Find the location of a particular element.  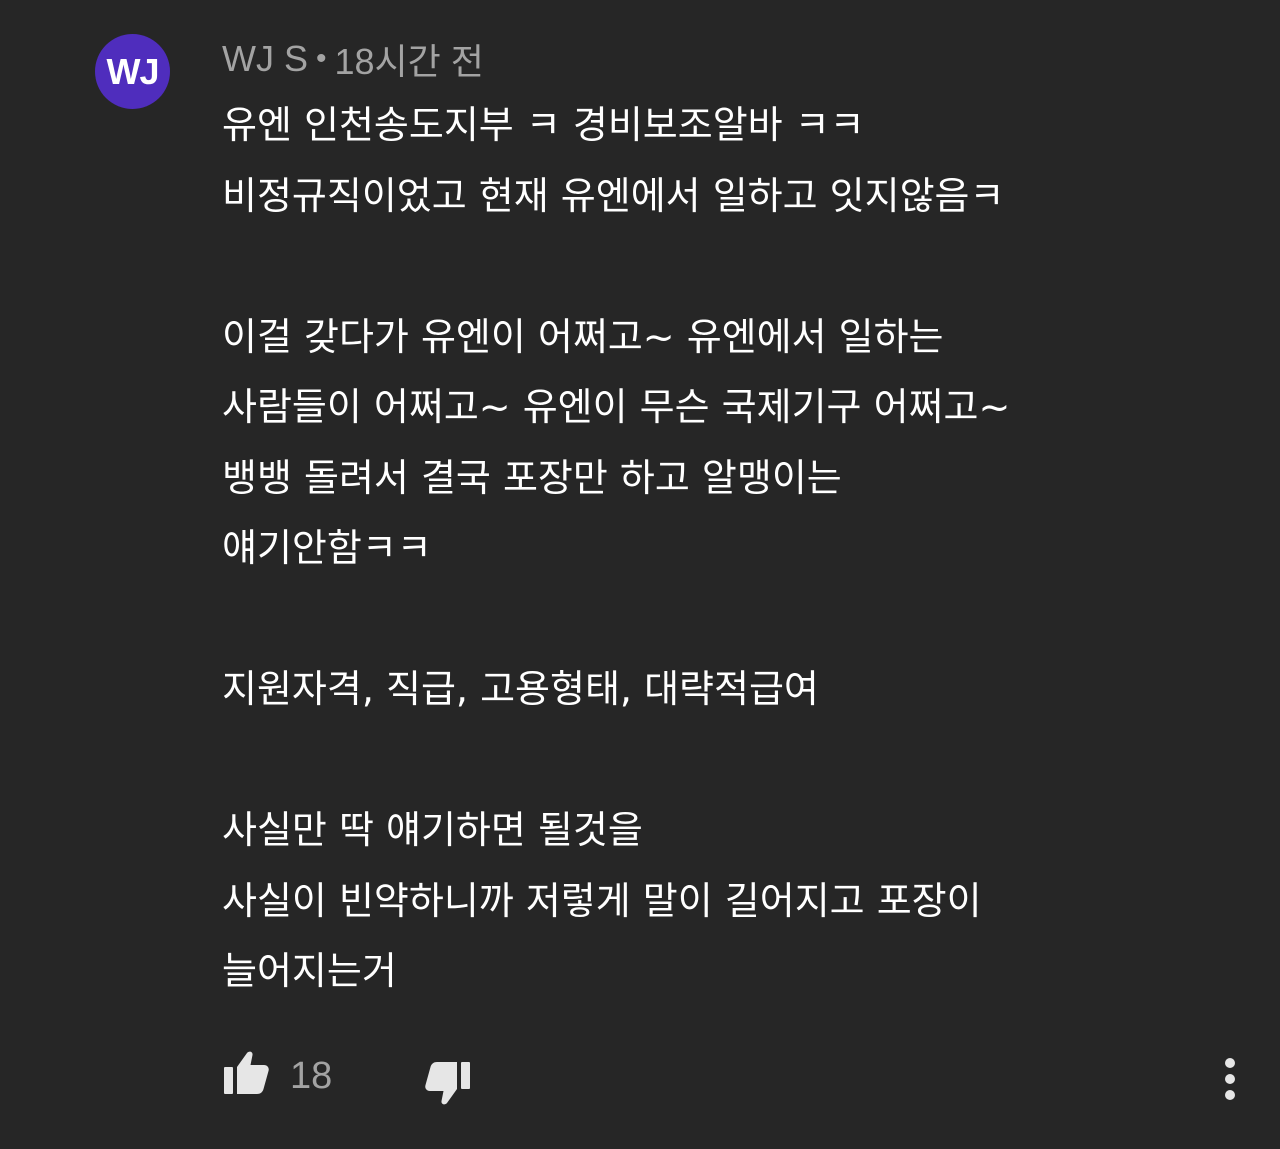

thumbs-up-icon is located at coordinates (246, 1072).